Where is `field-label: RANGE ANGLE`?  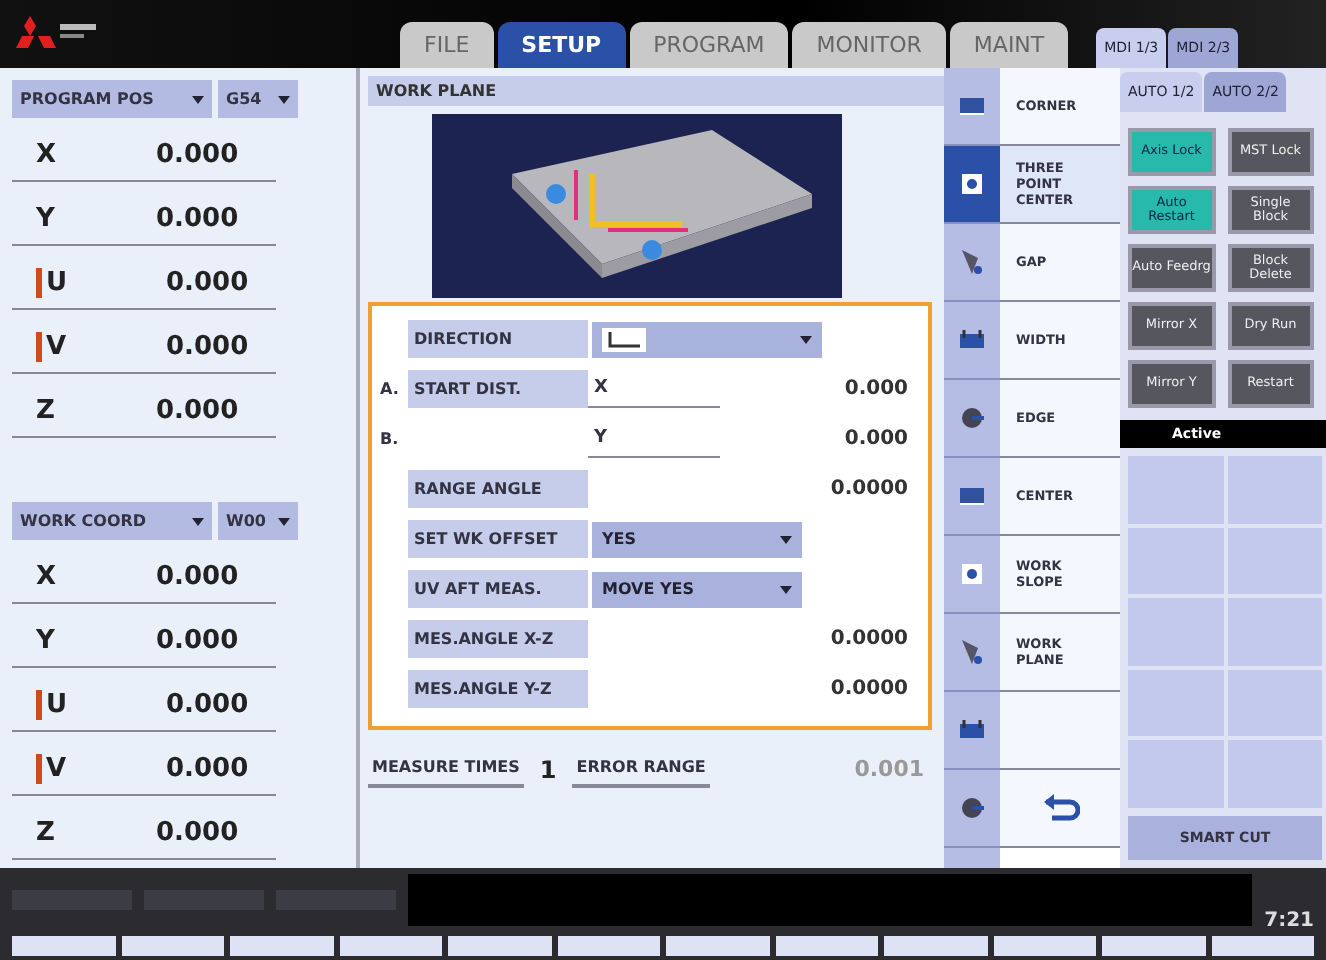 field-label: RANGE ANGLE is located at coordinates (498, 489).